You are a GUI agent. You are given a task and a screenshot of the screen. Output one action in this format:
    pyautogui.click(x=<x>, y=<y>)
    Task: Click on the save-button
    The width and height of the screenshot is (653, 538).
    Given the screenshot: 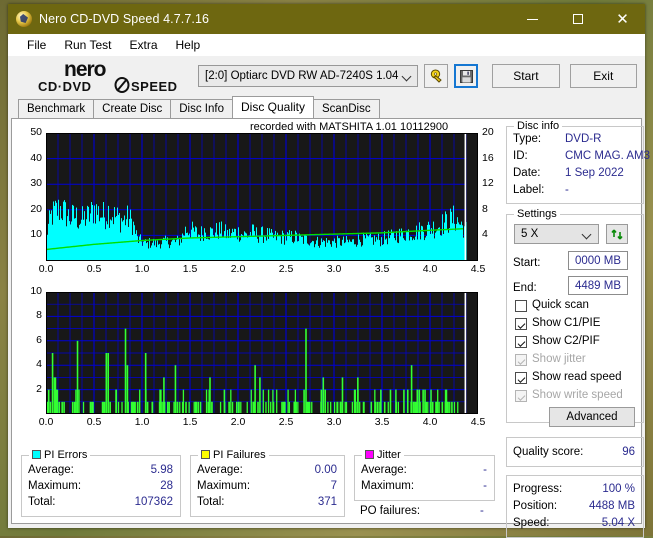 What is the action you would take?
    pyautogui.click(x=466, y=76)
    